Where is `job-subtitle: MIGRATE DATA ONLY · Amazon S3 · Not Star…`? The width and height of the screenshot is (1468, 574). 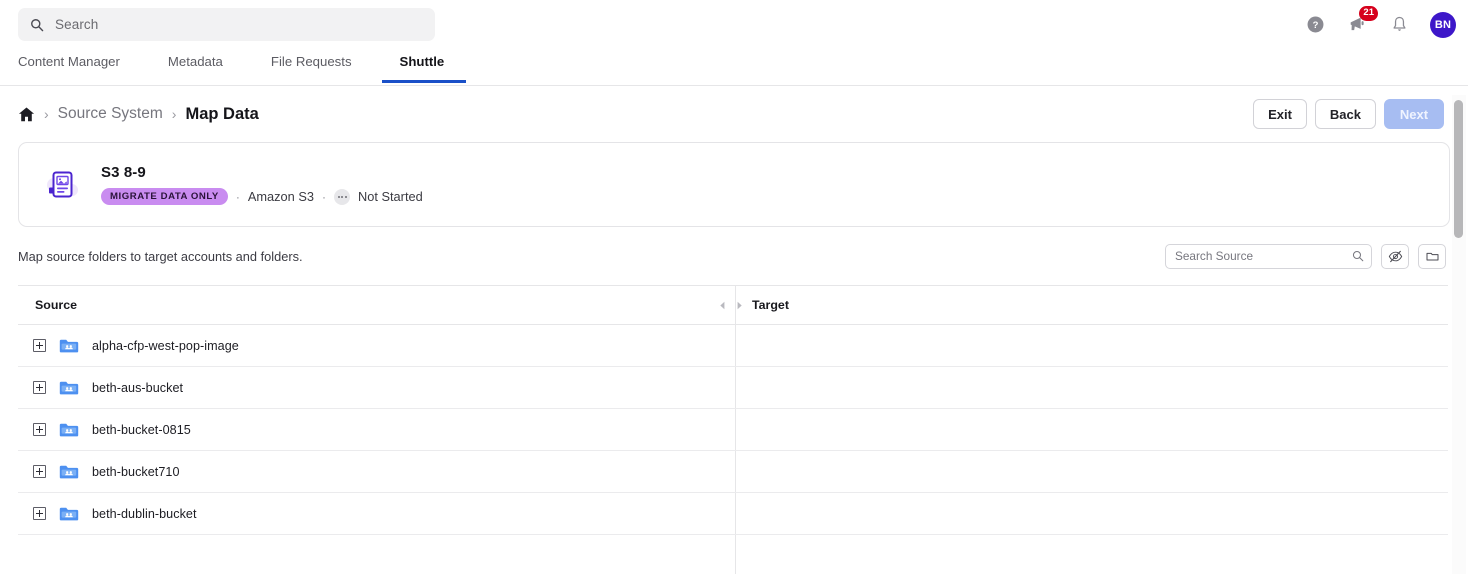
job-subtitle: MIGRATE DATA ONLY · Amazon S3 · Not Star… is located at coordinates (262, 196).